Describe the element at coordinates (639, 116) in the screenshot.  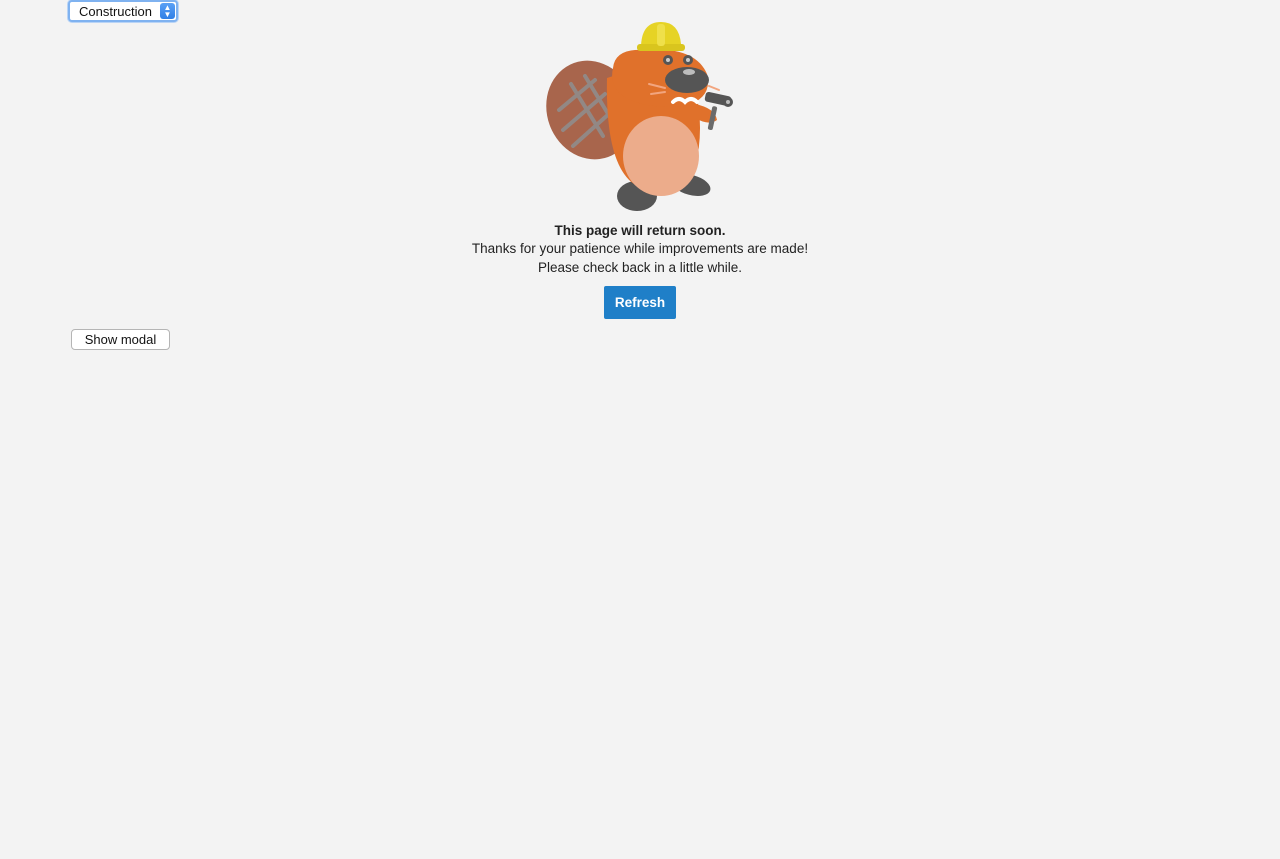
I see `beaver-mascot-illustration` at that location.